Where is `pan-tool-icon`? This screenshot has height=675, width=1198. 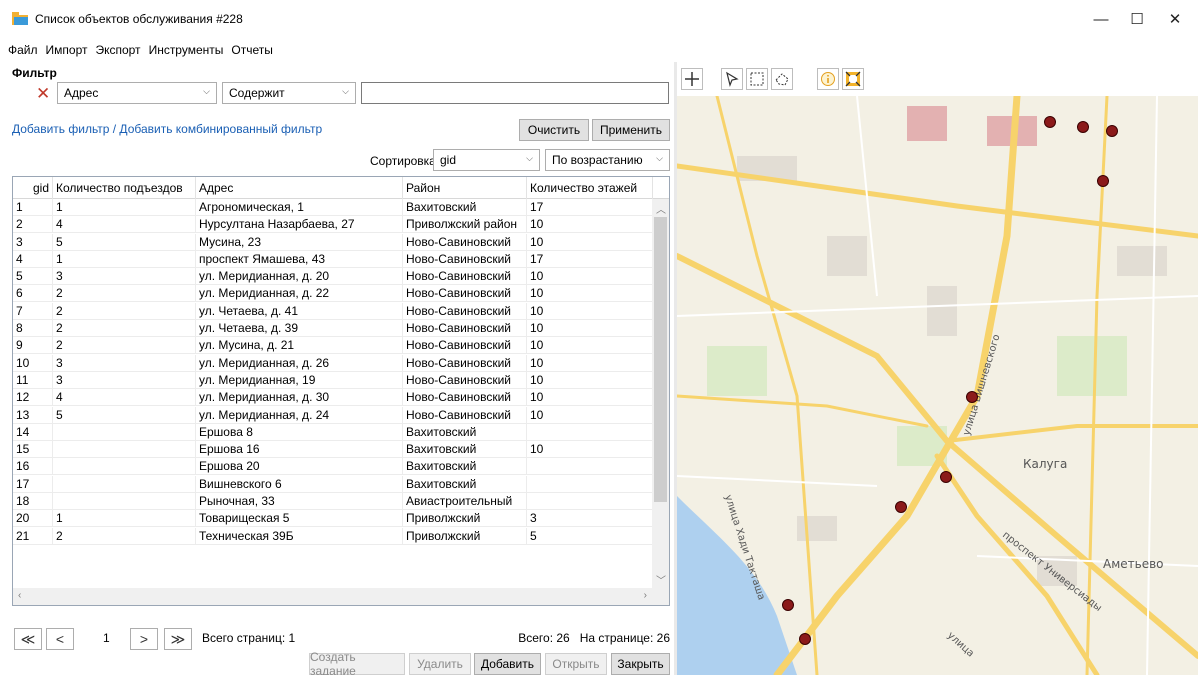
pan-tool-icon is located at coordinates (692, 79).